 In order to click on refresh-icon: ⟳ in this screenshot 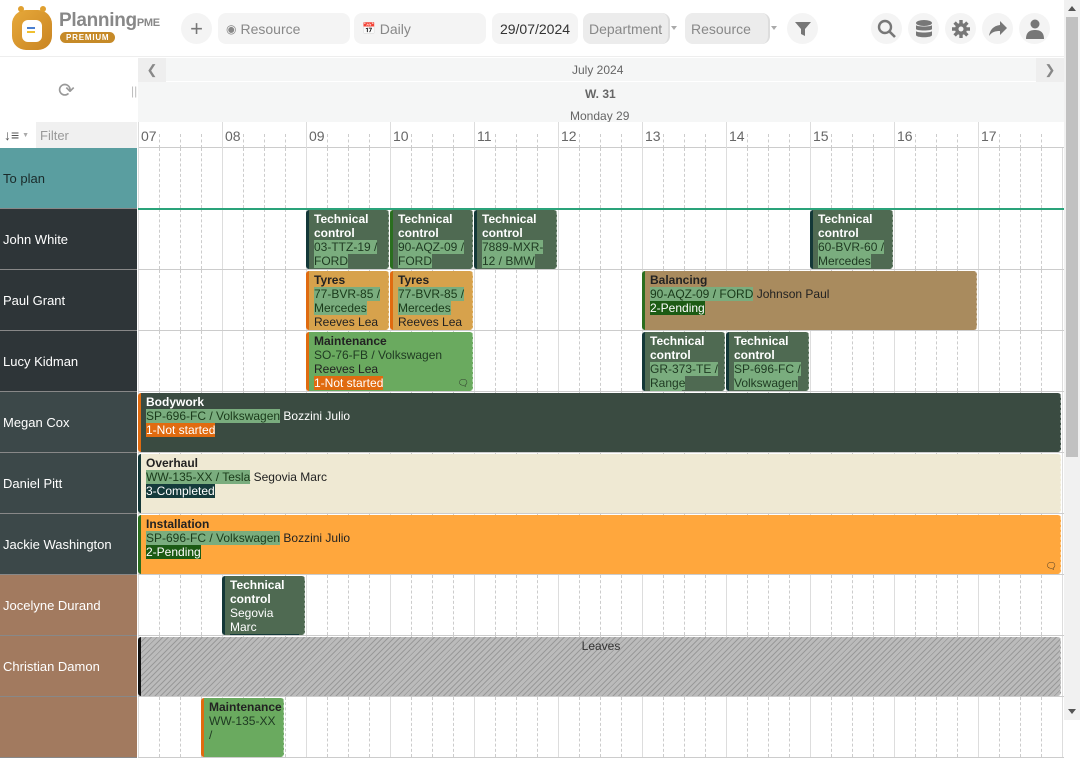, I will do `click(66, 90)`.